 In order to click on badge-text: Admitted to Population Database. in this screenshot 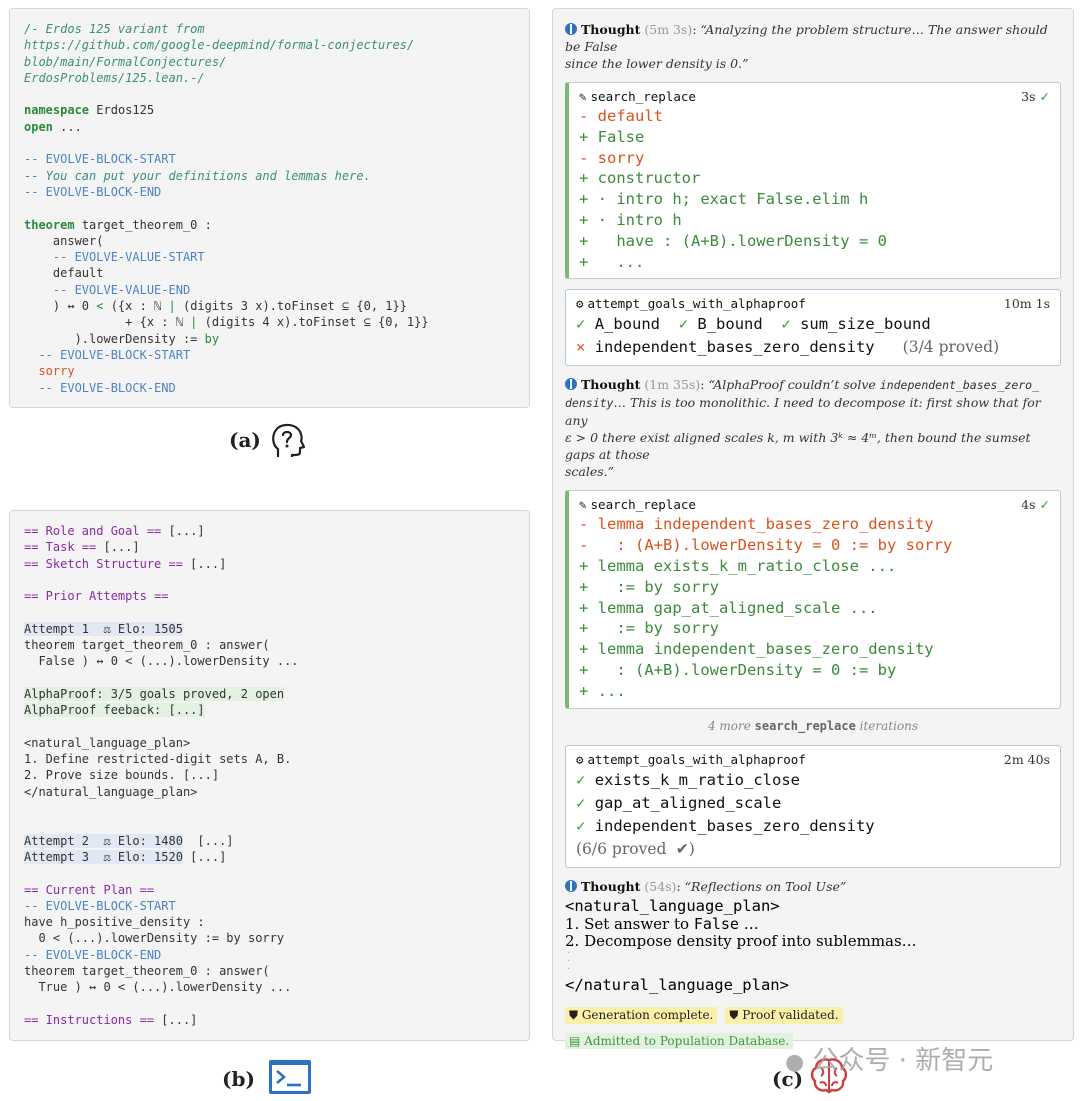, I will do `click(687, 1040)`.